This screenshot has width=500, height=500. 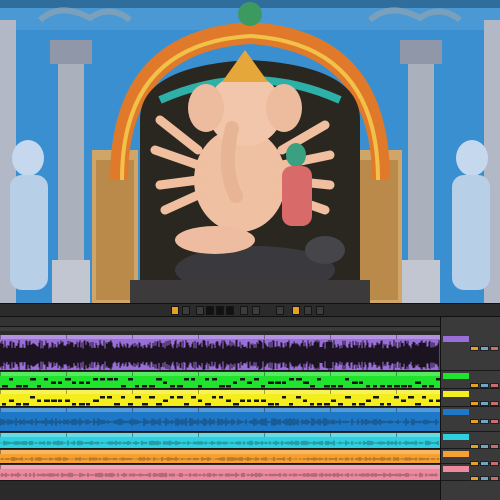 What do you see at coordinates (220, 491) in the screenshot?
I see `empty-track-area` at bounding box center [220, 491].